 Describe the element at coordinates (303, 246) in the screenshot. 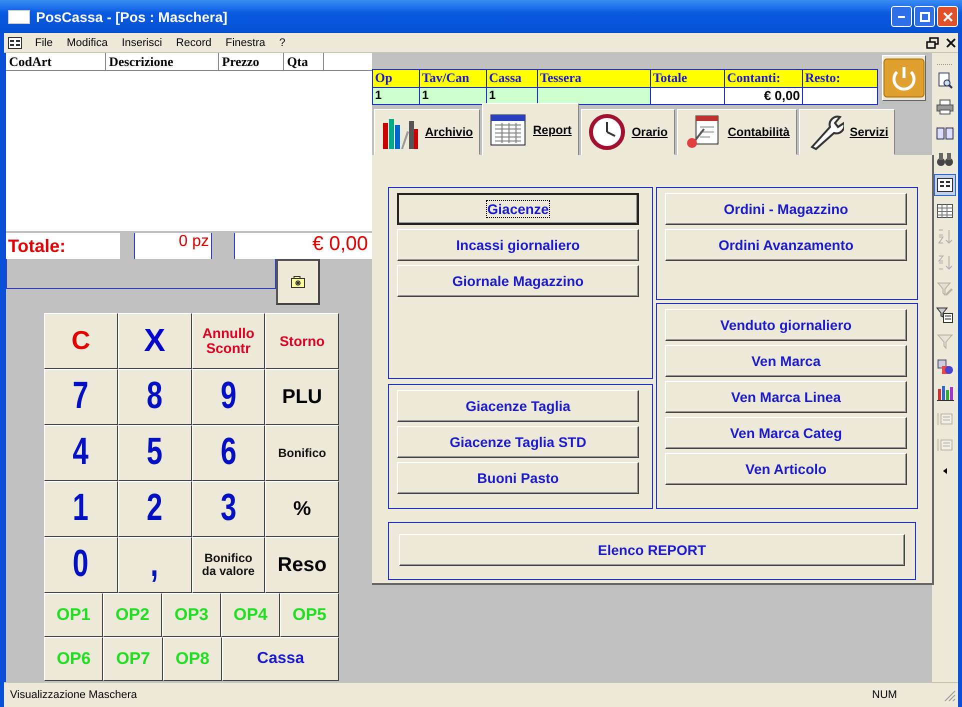

I see `total-amount-field: € 0,00` at that location.